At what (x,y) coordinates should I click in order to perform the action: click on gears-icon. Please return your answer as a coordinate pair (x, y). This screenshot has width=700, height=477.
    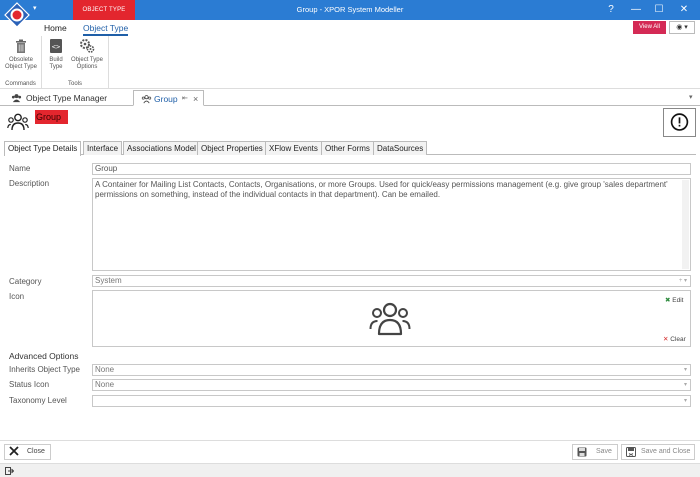
    Looking at the image, I should click on (87, 46).